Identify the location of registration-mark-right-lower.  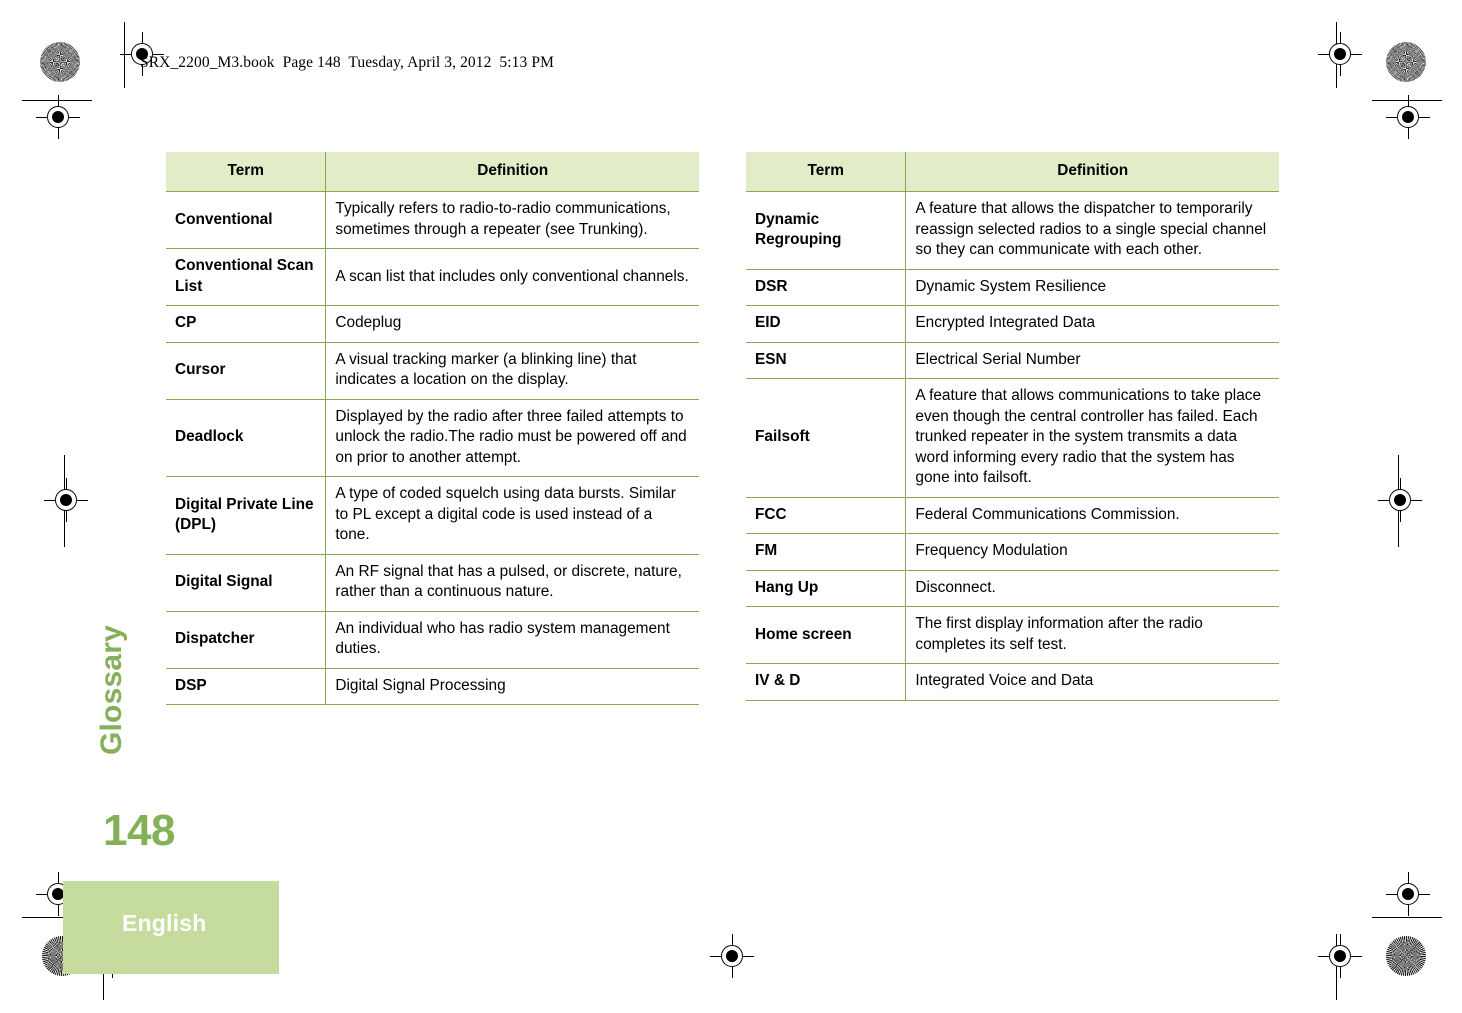
(1408, 894).